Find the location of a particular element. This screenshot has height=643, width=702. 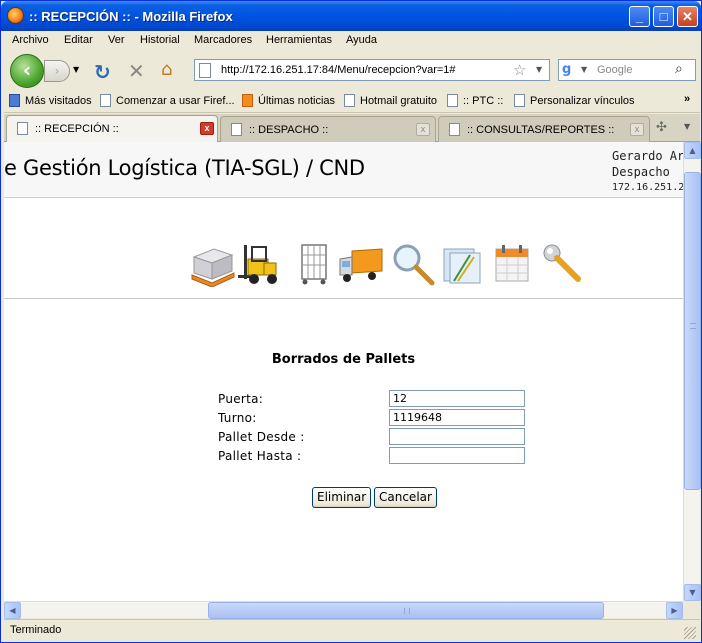

tab-despacho: :: DESPACHO :: x is located at coordinates (328, 129).